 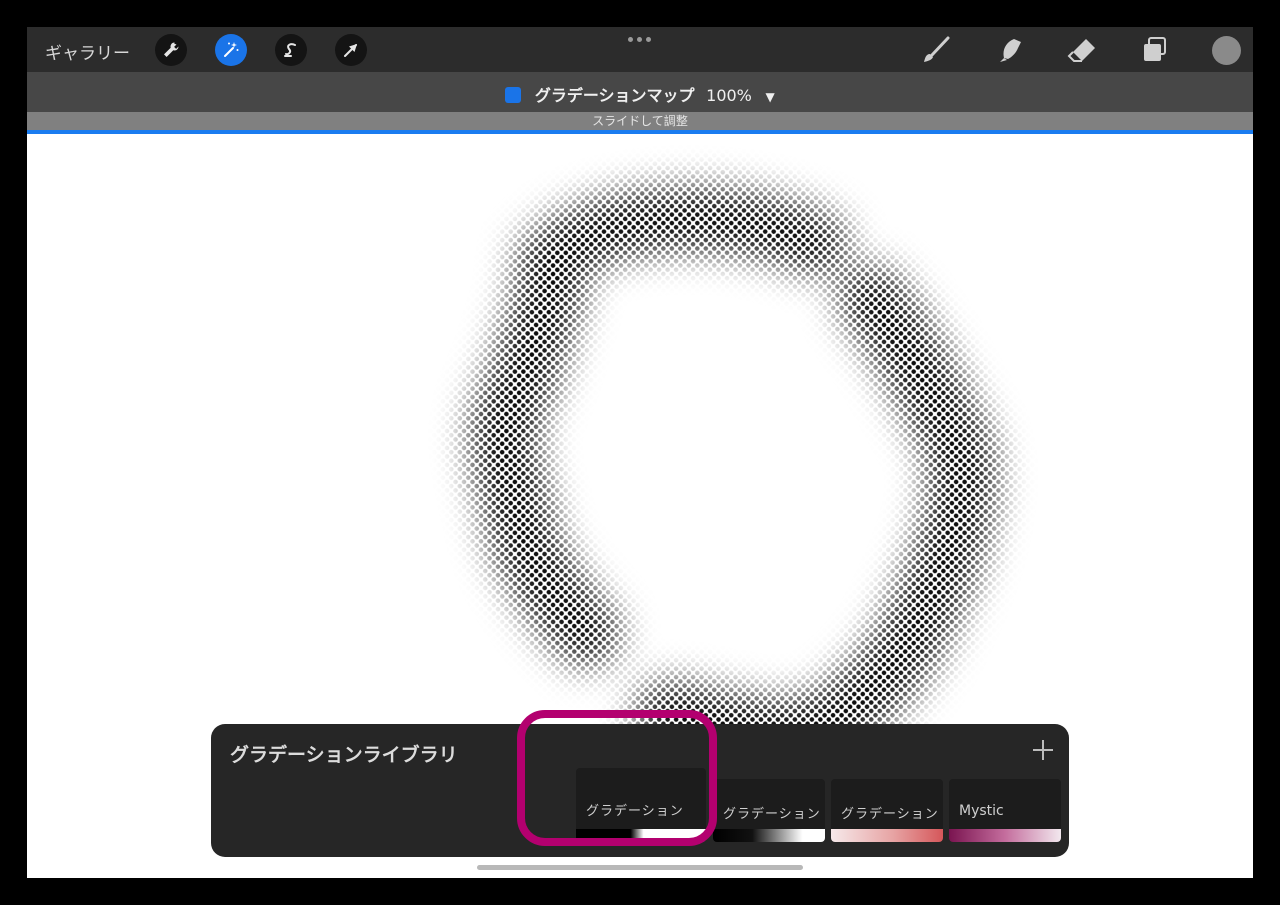 What do you see at coordinates (640, 867) in the screenshot?
I see `home-indicator` at bounding box center [640, 867].